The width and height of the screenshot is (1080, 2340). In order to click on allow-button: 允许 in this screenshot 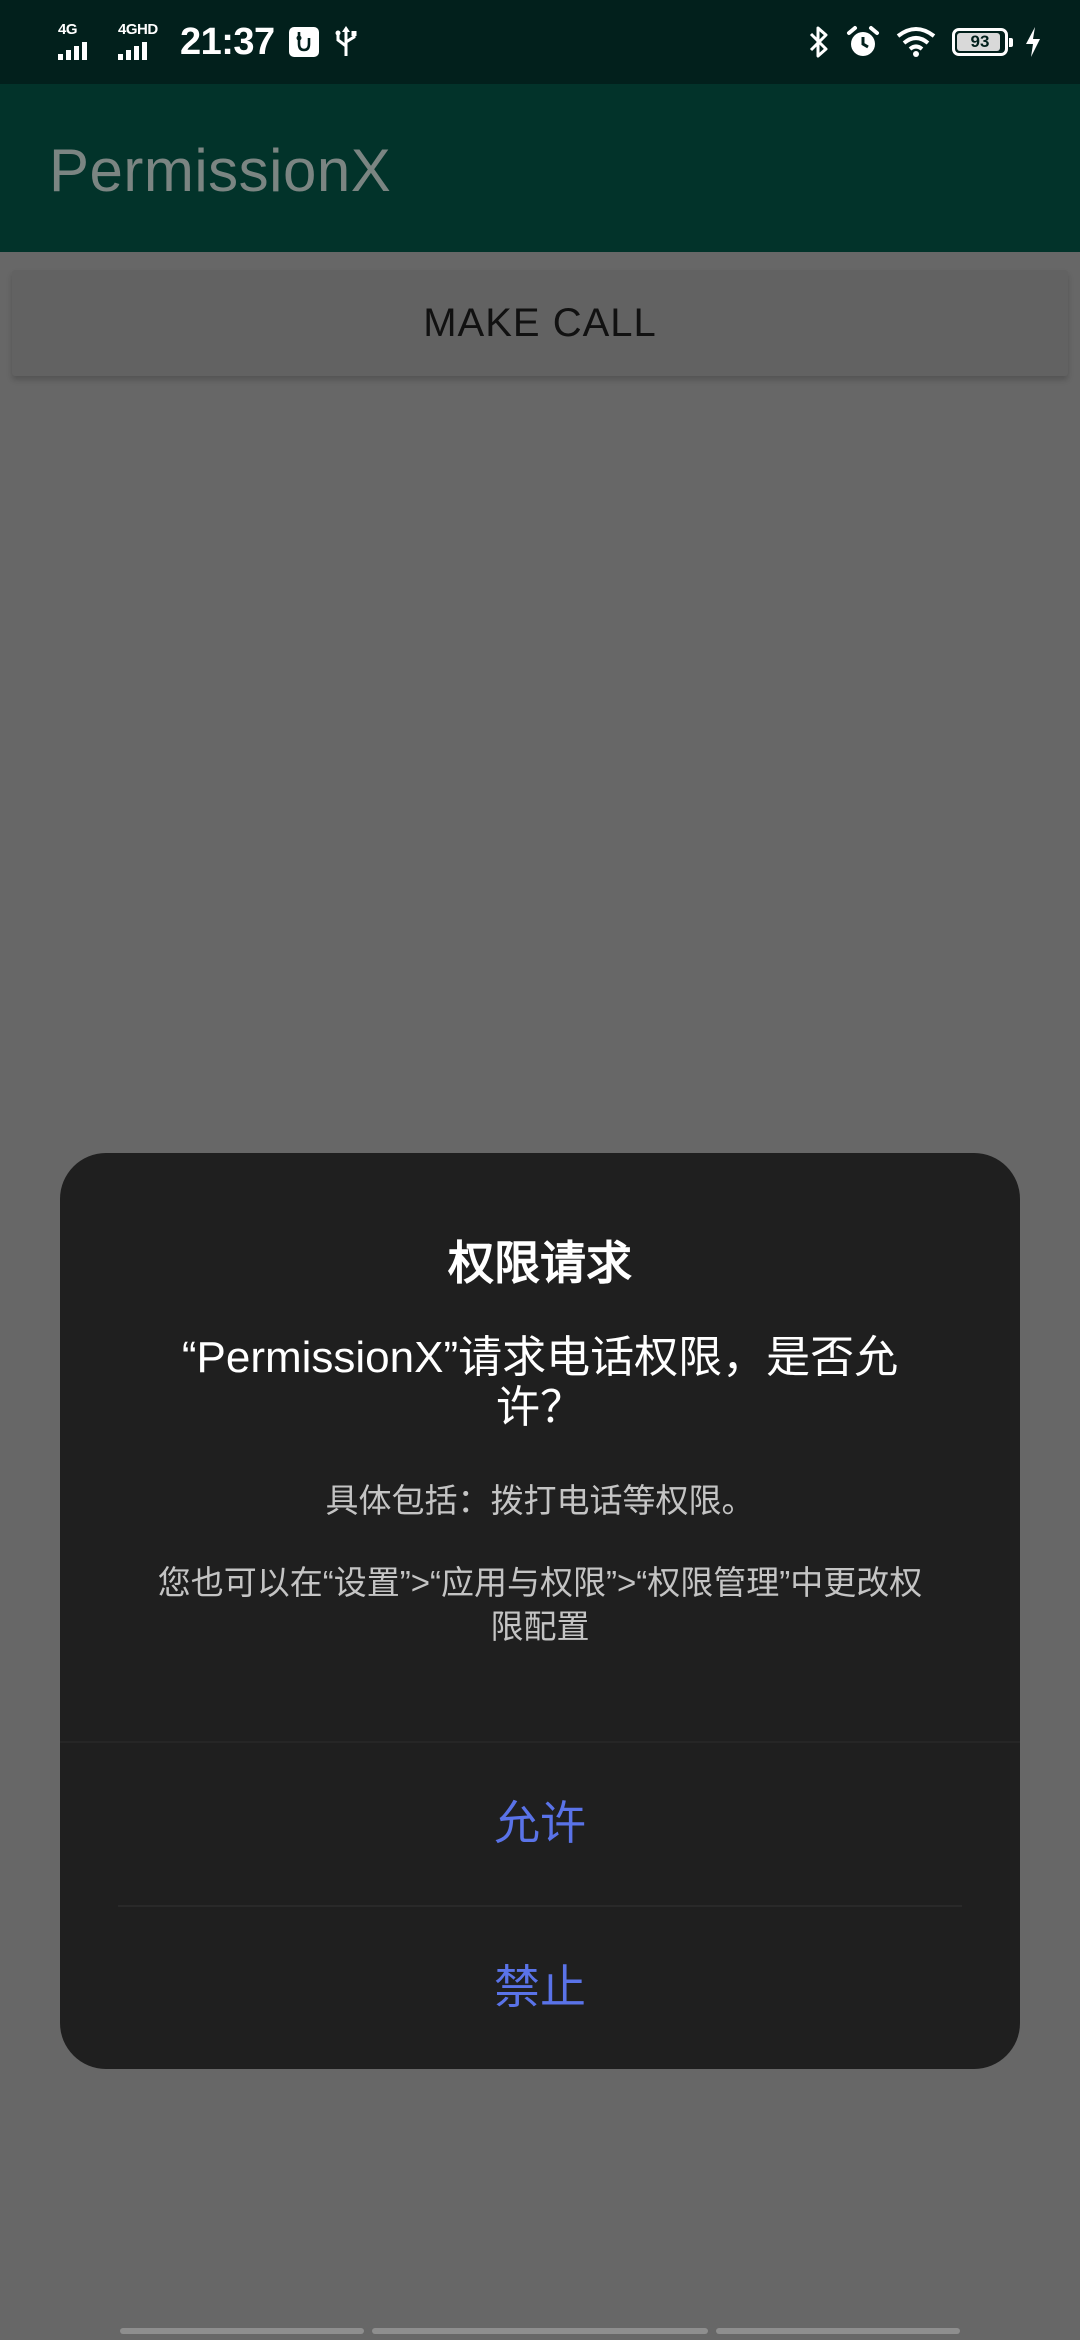, I will do `click(540, 1823)`.